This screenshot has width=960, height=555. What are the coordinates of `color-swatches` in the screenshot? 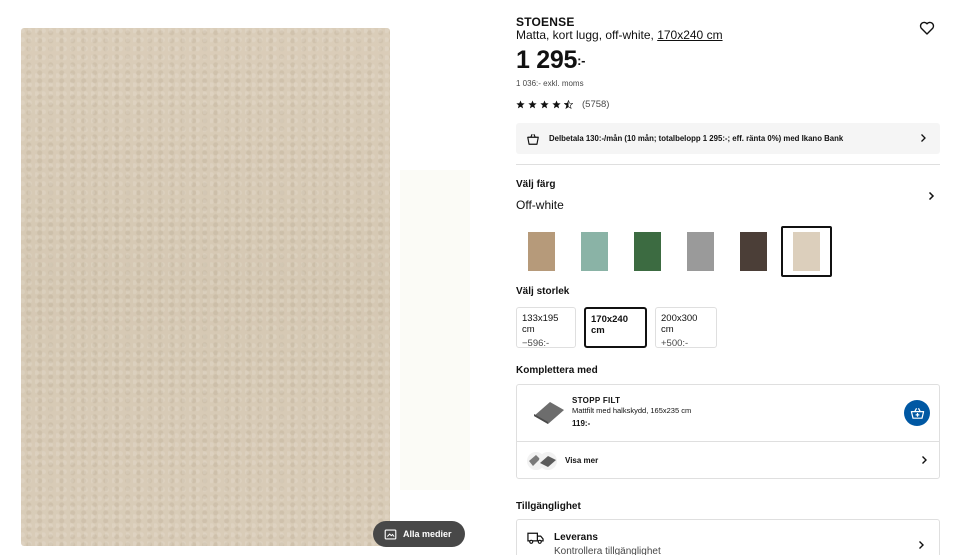 It's located at (675, 251).